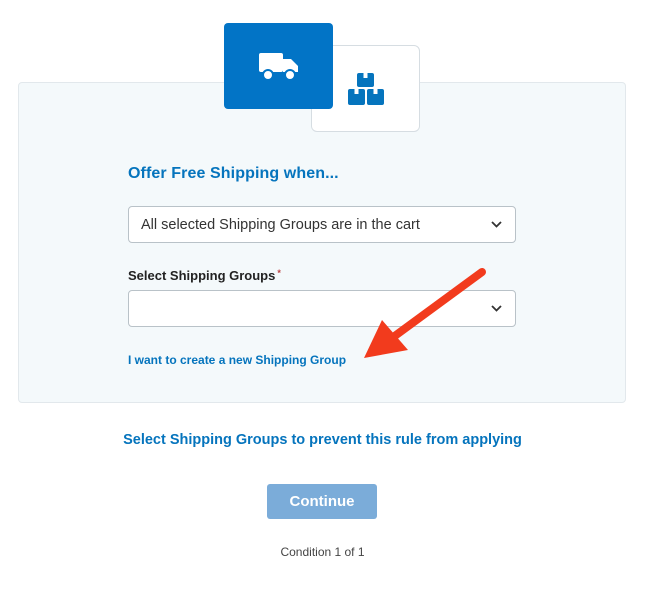 This screenshot has height=606, width=645. I want to click on annotation-arrow-icon, so click(425, 313).